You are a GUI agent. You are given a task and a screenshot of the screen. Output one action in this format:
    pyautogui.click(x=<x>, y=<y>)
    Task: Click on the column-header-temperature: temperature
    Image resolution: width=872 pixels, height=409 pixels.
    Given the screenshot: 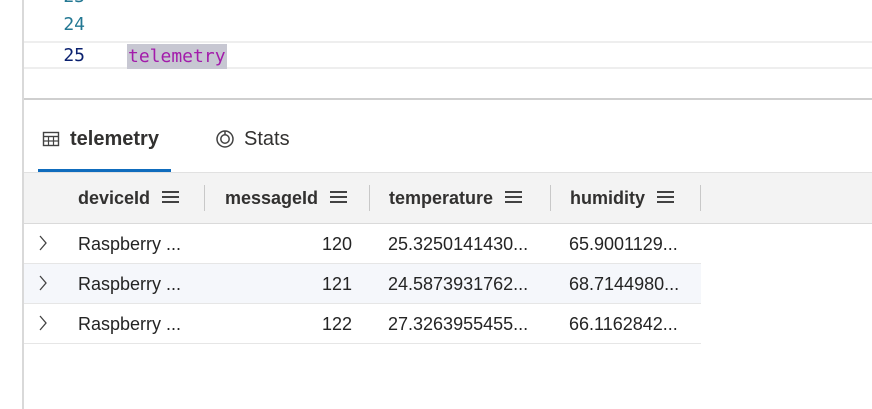 What is the action you would take?
    pyautogui.click(x=456, y=198)
    